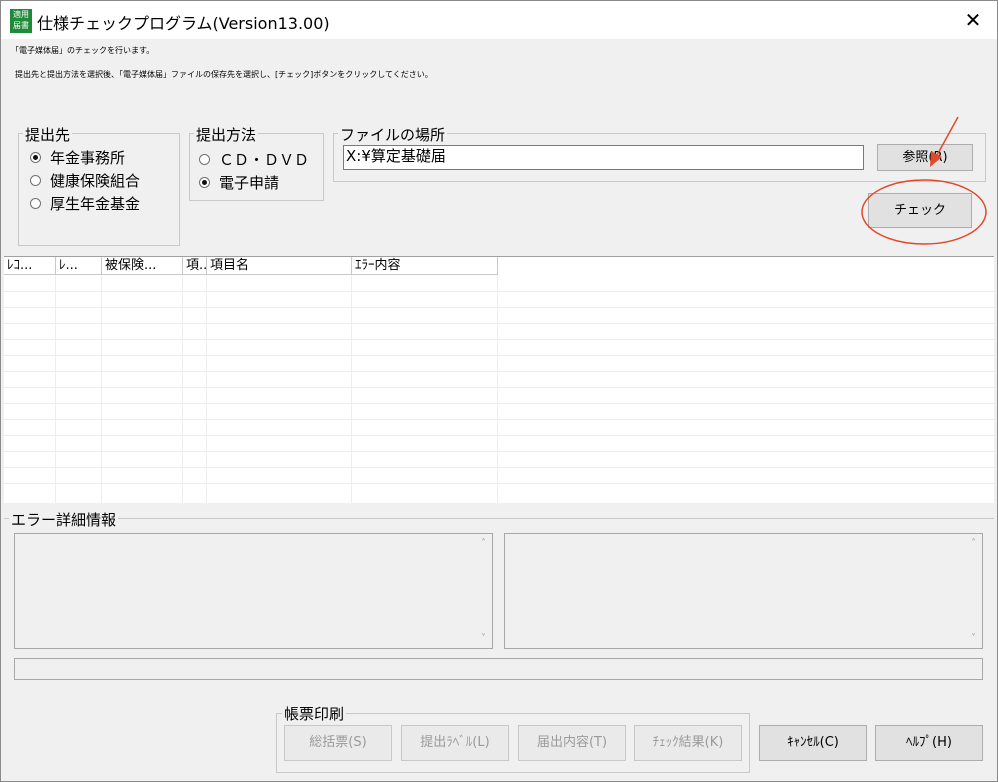 Image resolution: width=998 pixels, height=782 pixels. Describe the element at coordinates (264, 160) in the screenshot. I see `radio-label: ＣＤ・ＤＶＤ` at that location.